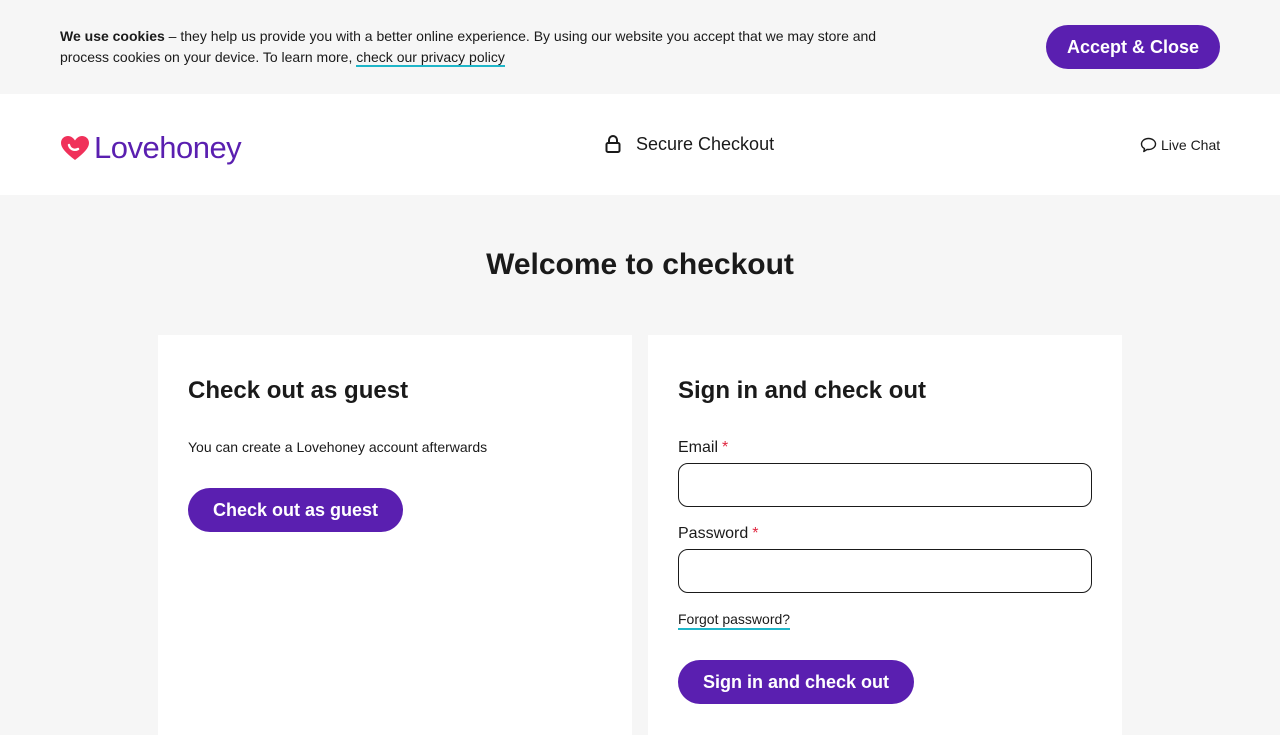 Image resolution: width=1280 pixels, height=735 pixels. Describe the element at coordinates (168, 147) in the screenshot. I see `logo-wordmark: Lovehoney` at that location.